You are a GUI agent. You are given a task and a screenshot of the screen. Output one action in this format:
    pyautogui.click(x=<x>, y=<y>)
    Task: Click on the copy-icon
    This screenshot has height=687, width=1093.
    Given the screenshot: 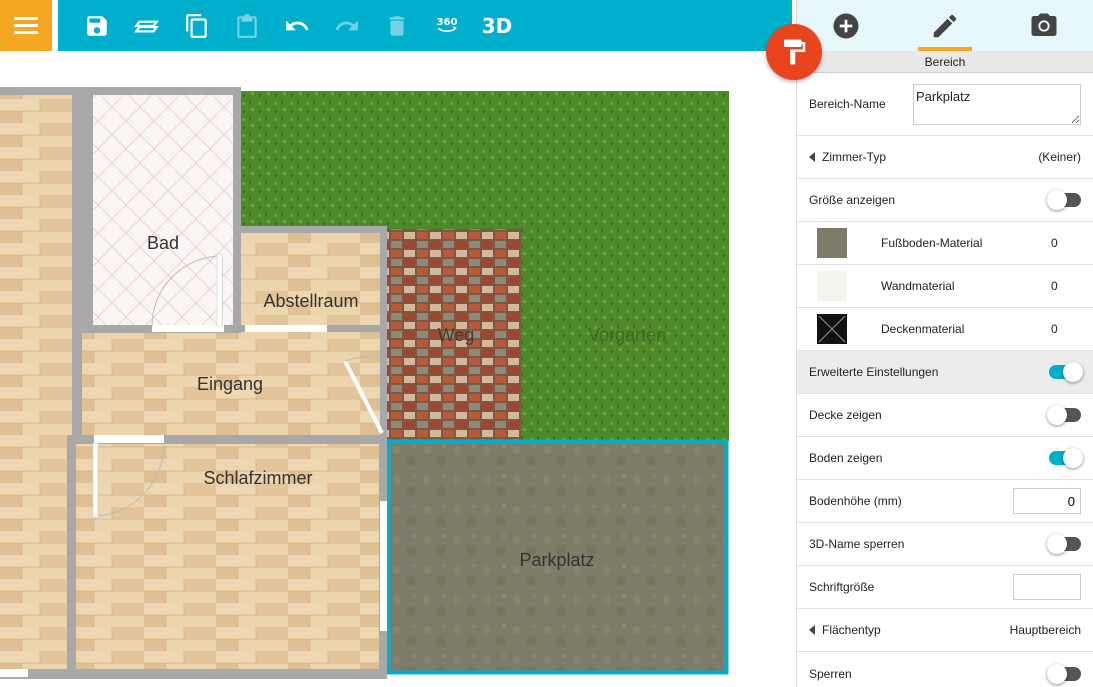 What is the action you would take?
    pyautogui.click(x=196, y=25)
    